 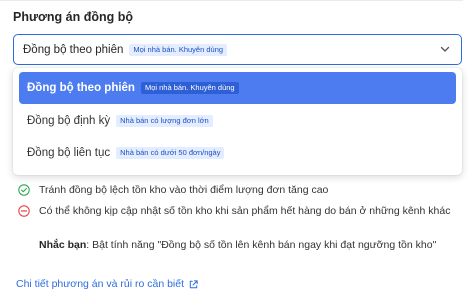 I want to click on top-divider, so click(x=231, y=0).